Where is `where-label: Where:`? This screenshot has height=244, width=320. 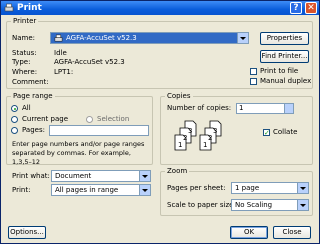
where-label: Where: is located at coordinates (25, 72).